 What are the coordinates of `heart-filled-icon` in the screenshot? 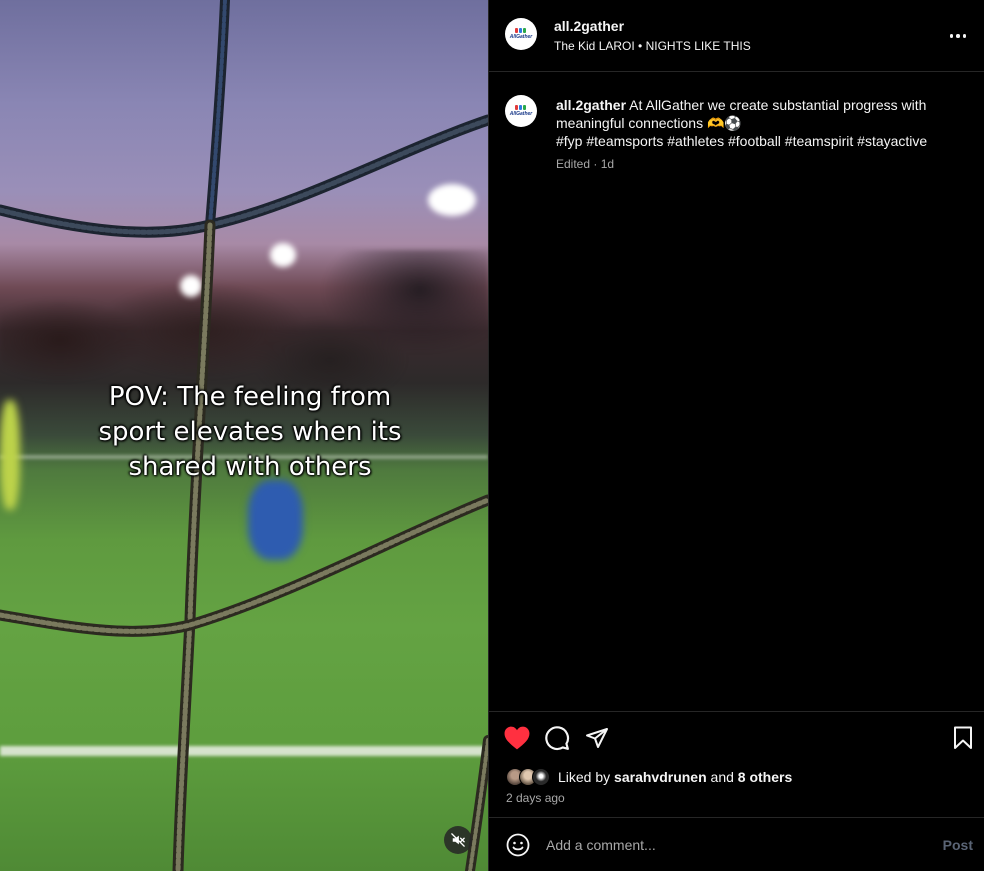 It's located at (517, 738).